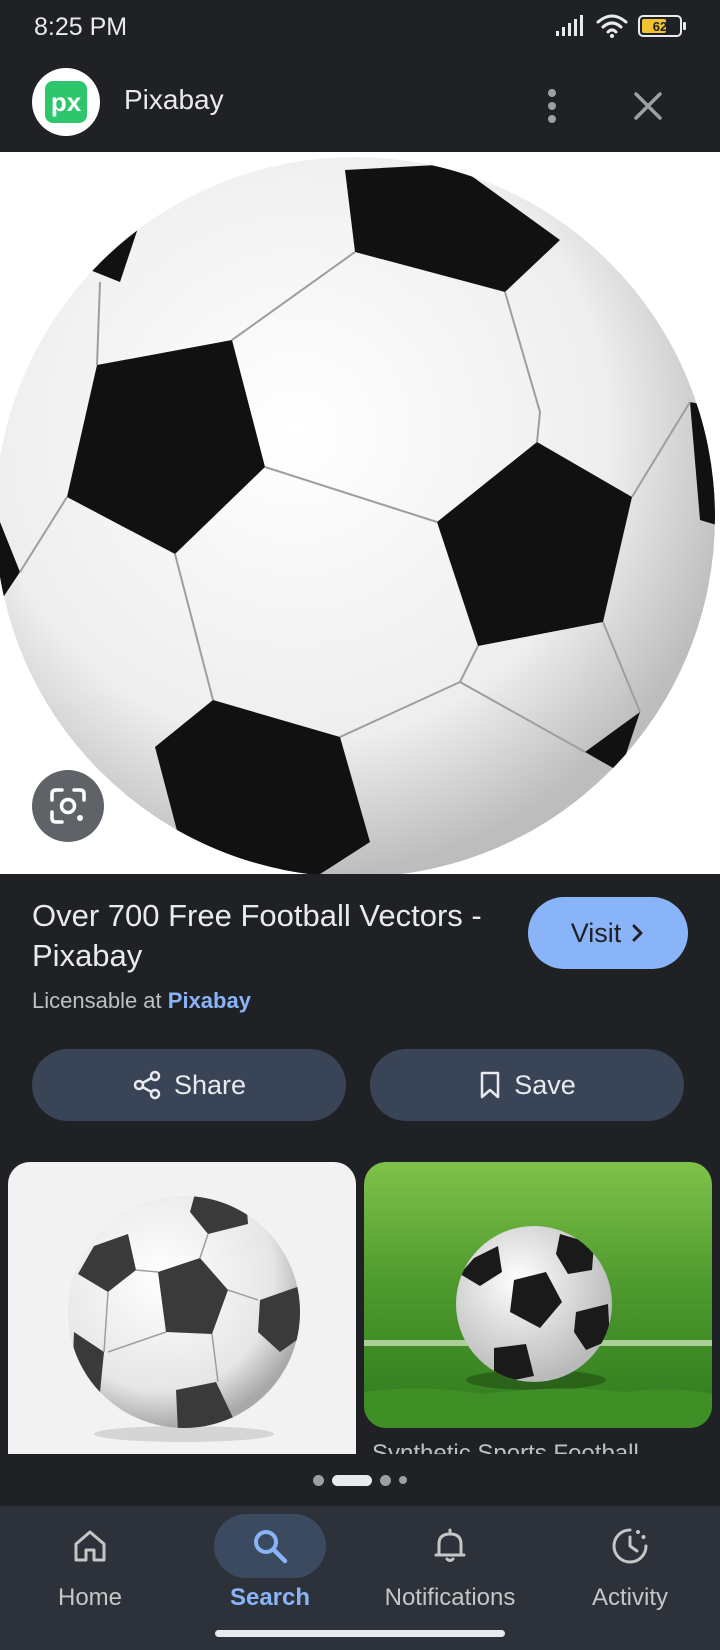 The image size is (720, 1650). I want to click on battery-level: 62, so click(660, 26).